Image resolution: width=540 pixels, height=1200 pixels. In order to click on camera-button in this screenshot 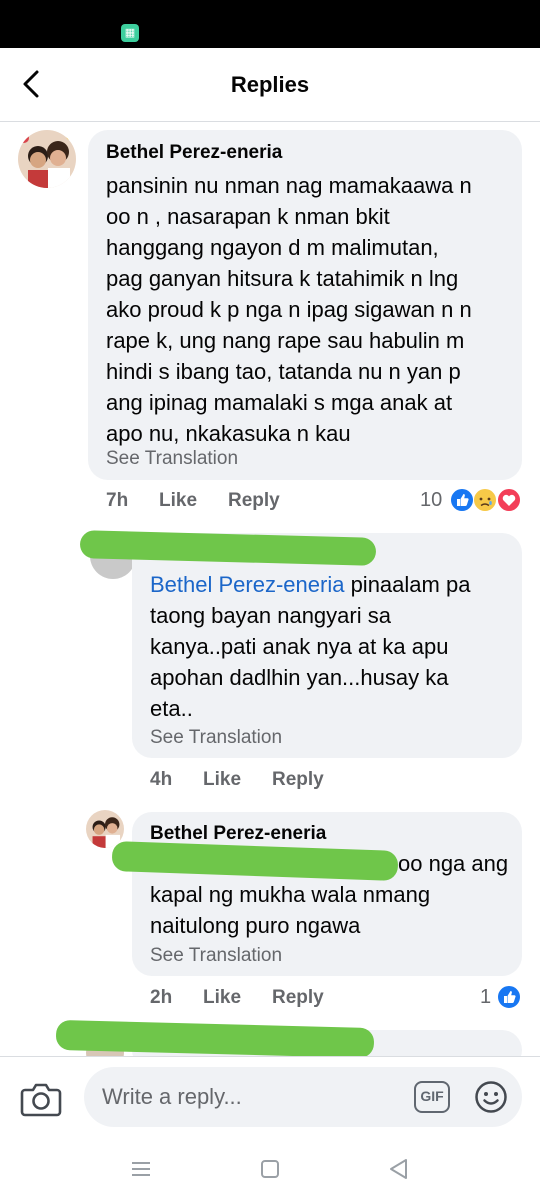, I will do `click(41, 1099)`.